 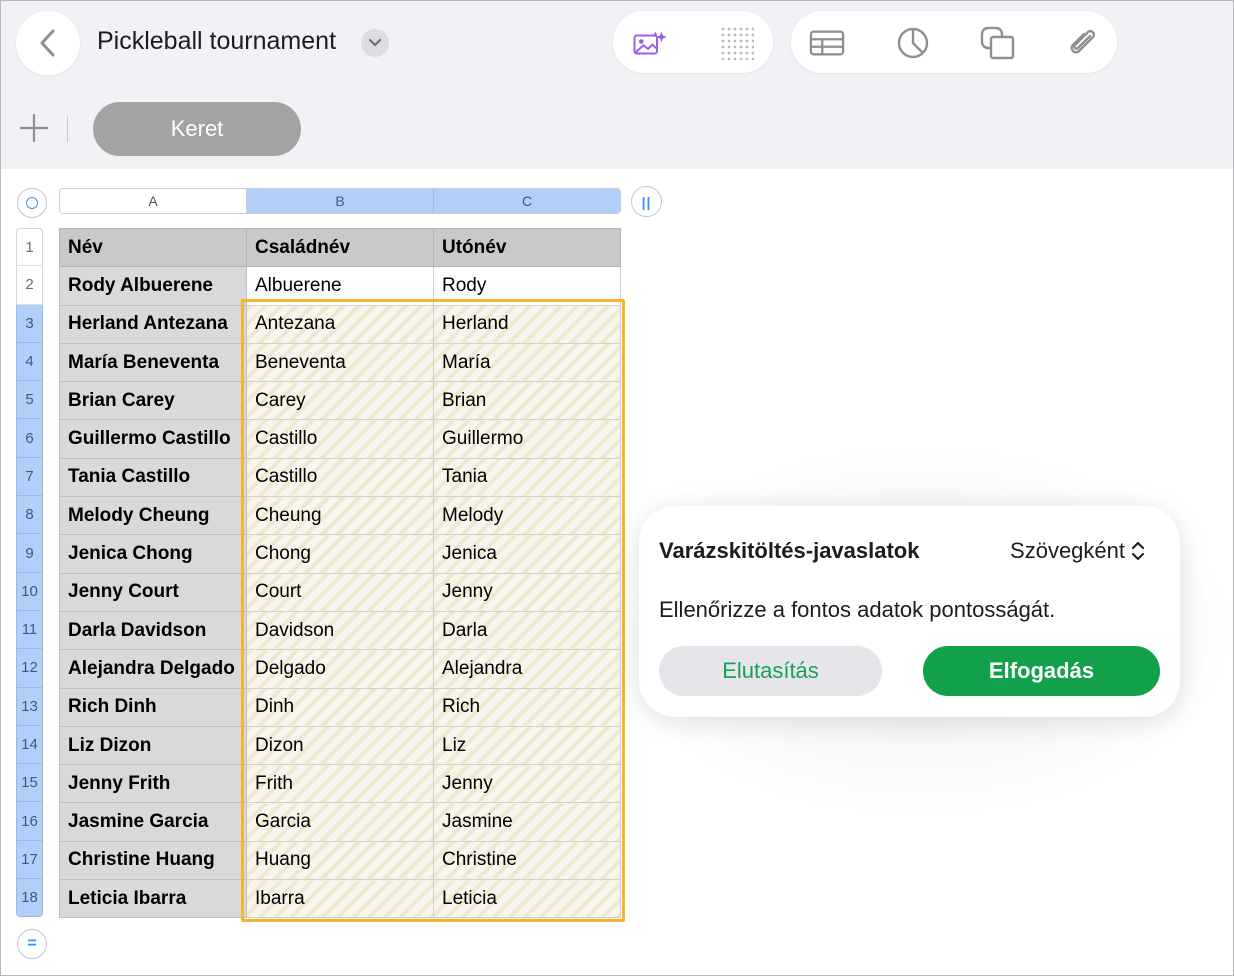 I want to click on reject-button: Elutasítás, so click(x=770, y=671).